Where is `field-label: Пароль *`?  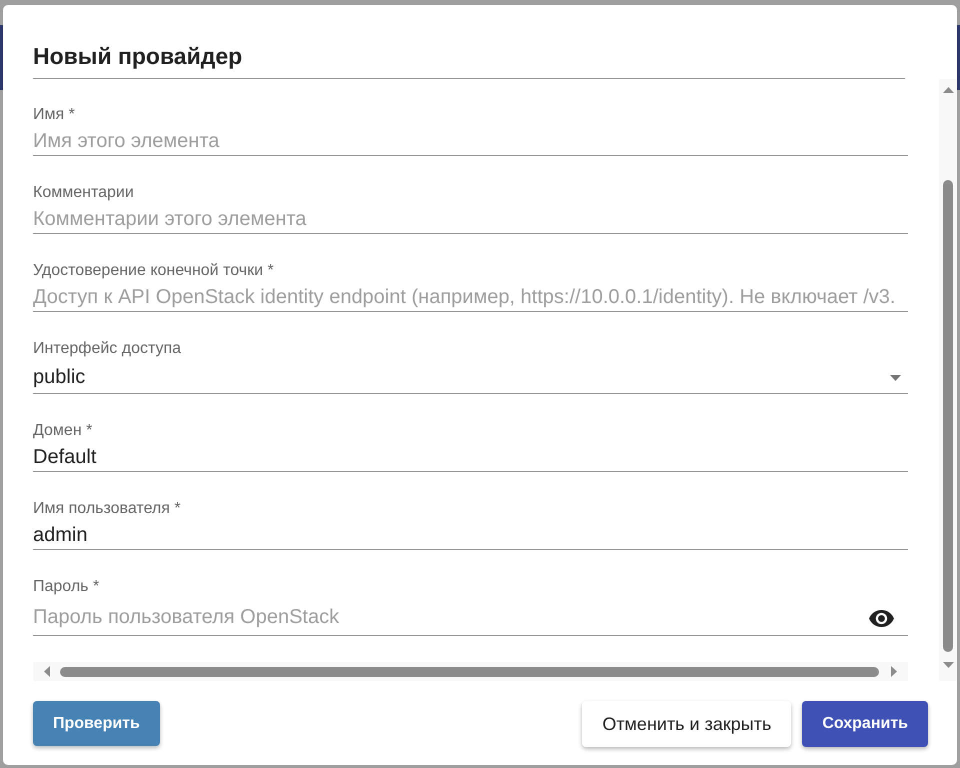 field-label: Пароль * is located at coordinates (66, 586).